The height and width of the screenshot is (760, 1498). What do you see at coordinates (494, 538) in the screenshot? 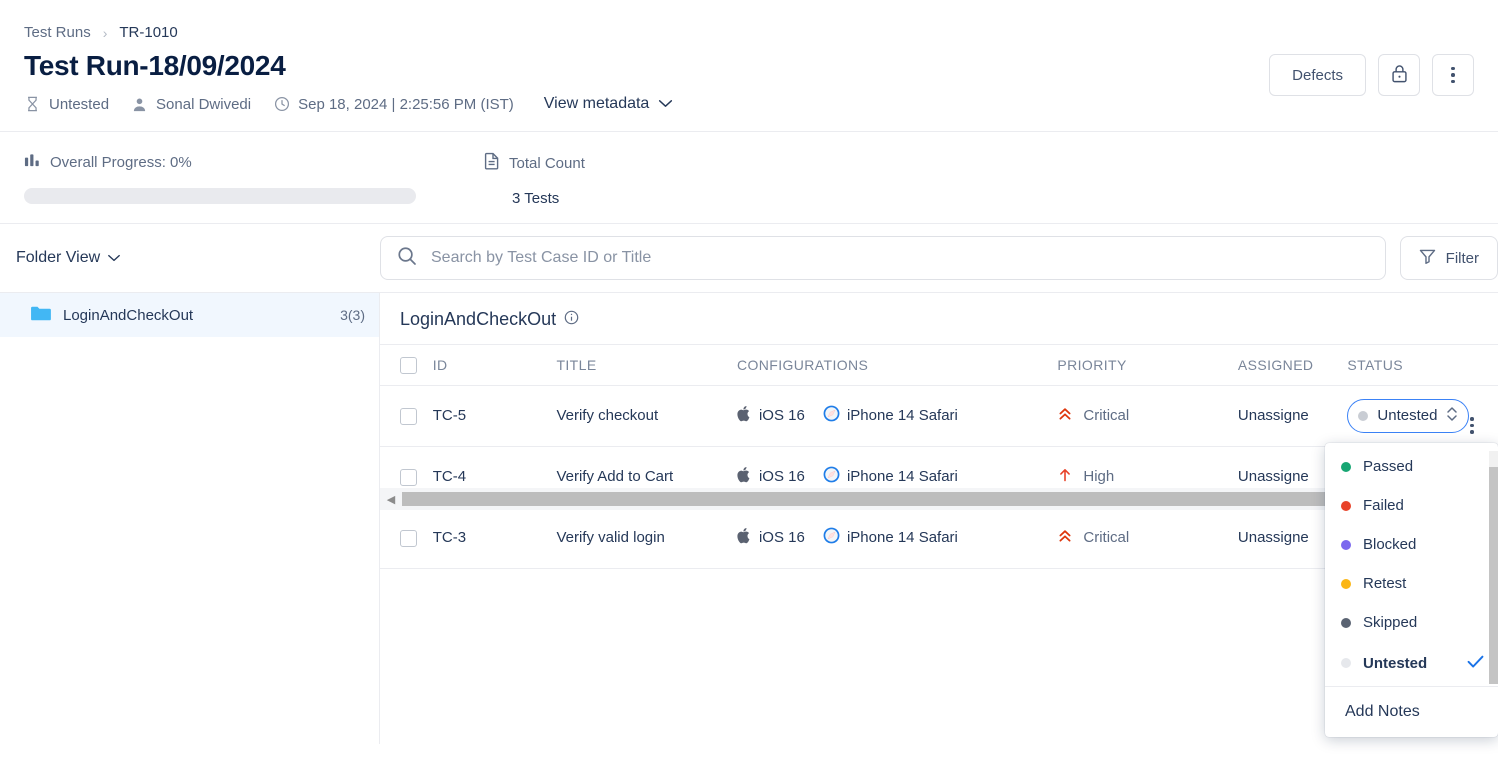
I see `row-id: TC-3` at bounding box center [494, 538].